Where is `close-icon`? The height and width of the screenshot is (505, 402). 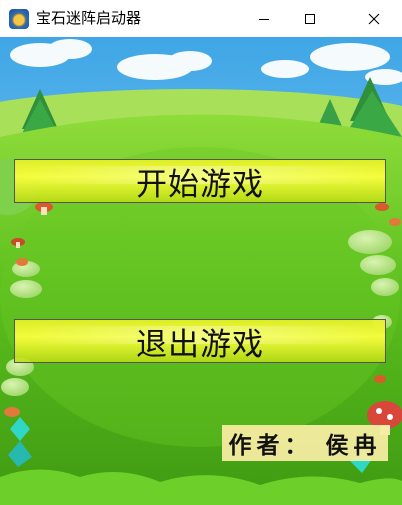
close-icon is located at coordinates (373, 18).